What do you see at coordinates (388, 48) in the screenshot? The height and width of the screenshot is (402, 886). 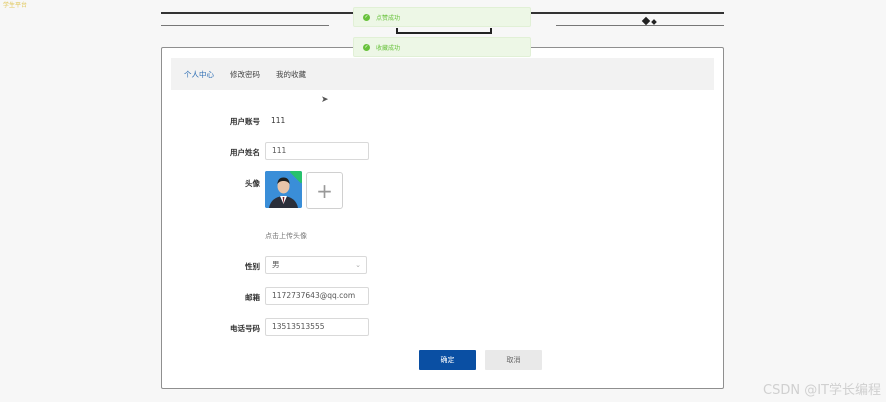 I see `toast-text: 收藏成功` at bounding box center [388, 48].